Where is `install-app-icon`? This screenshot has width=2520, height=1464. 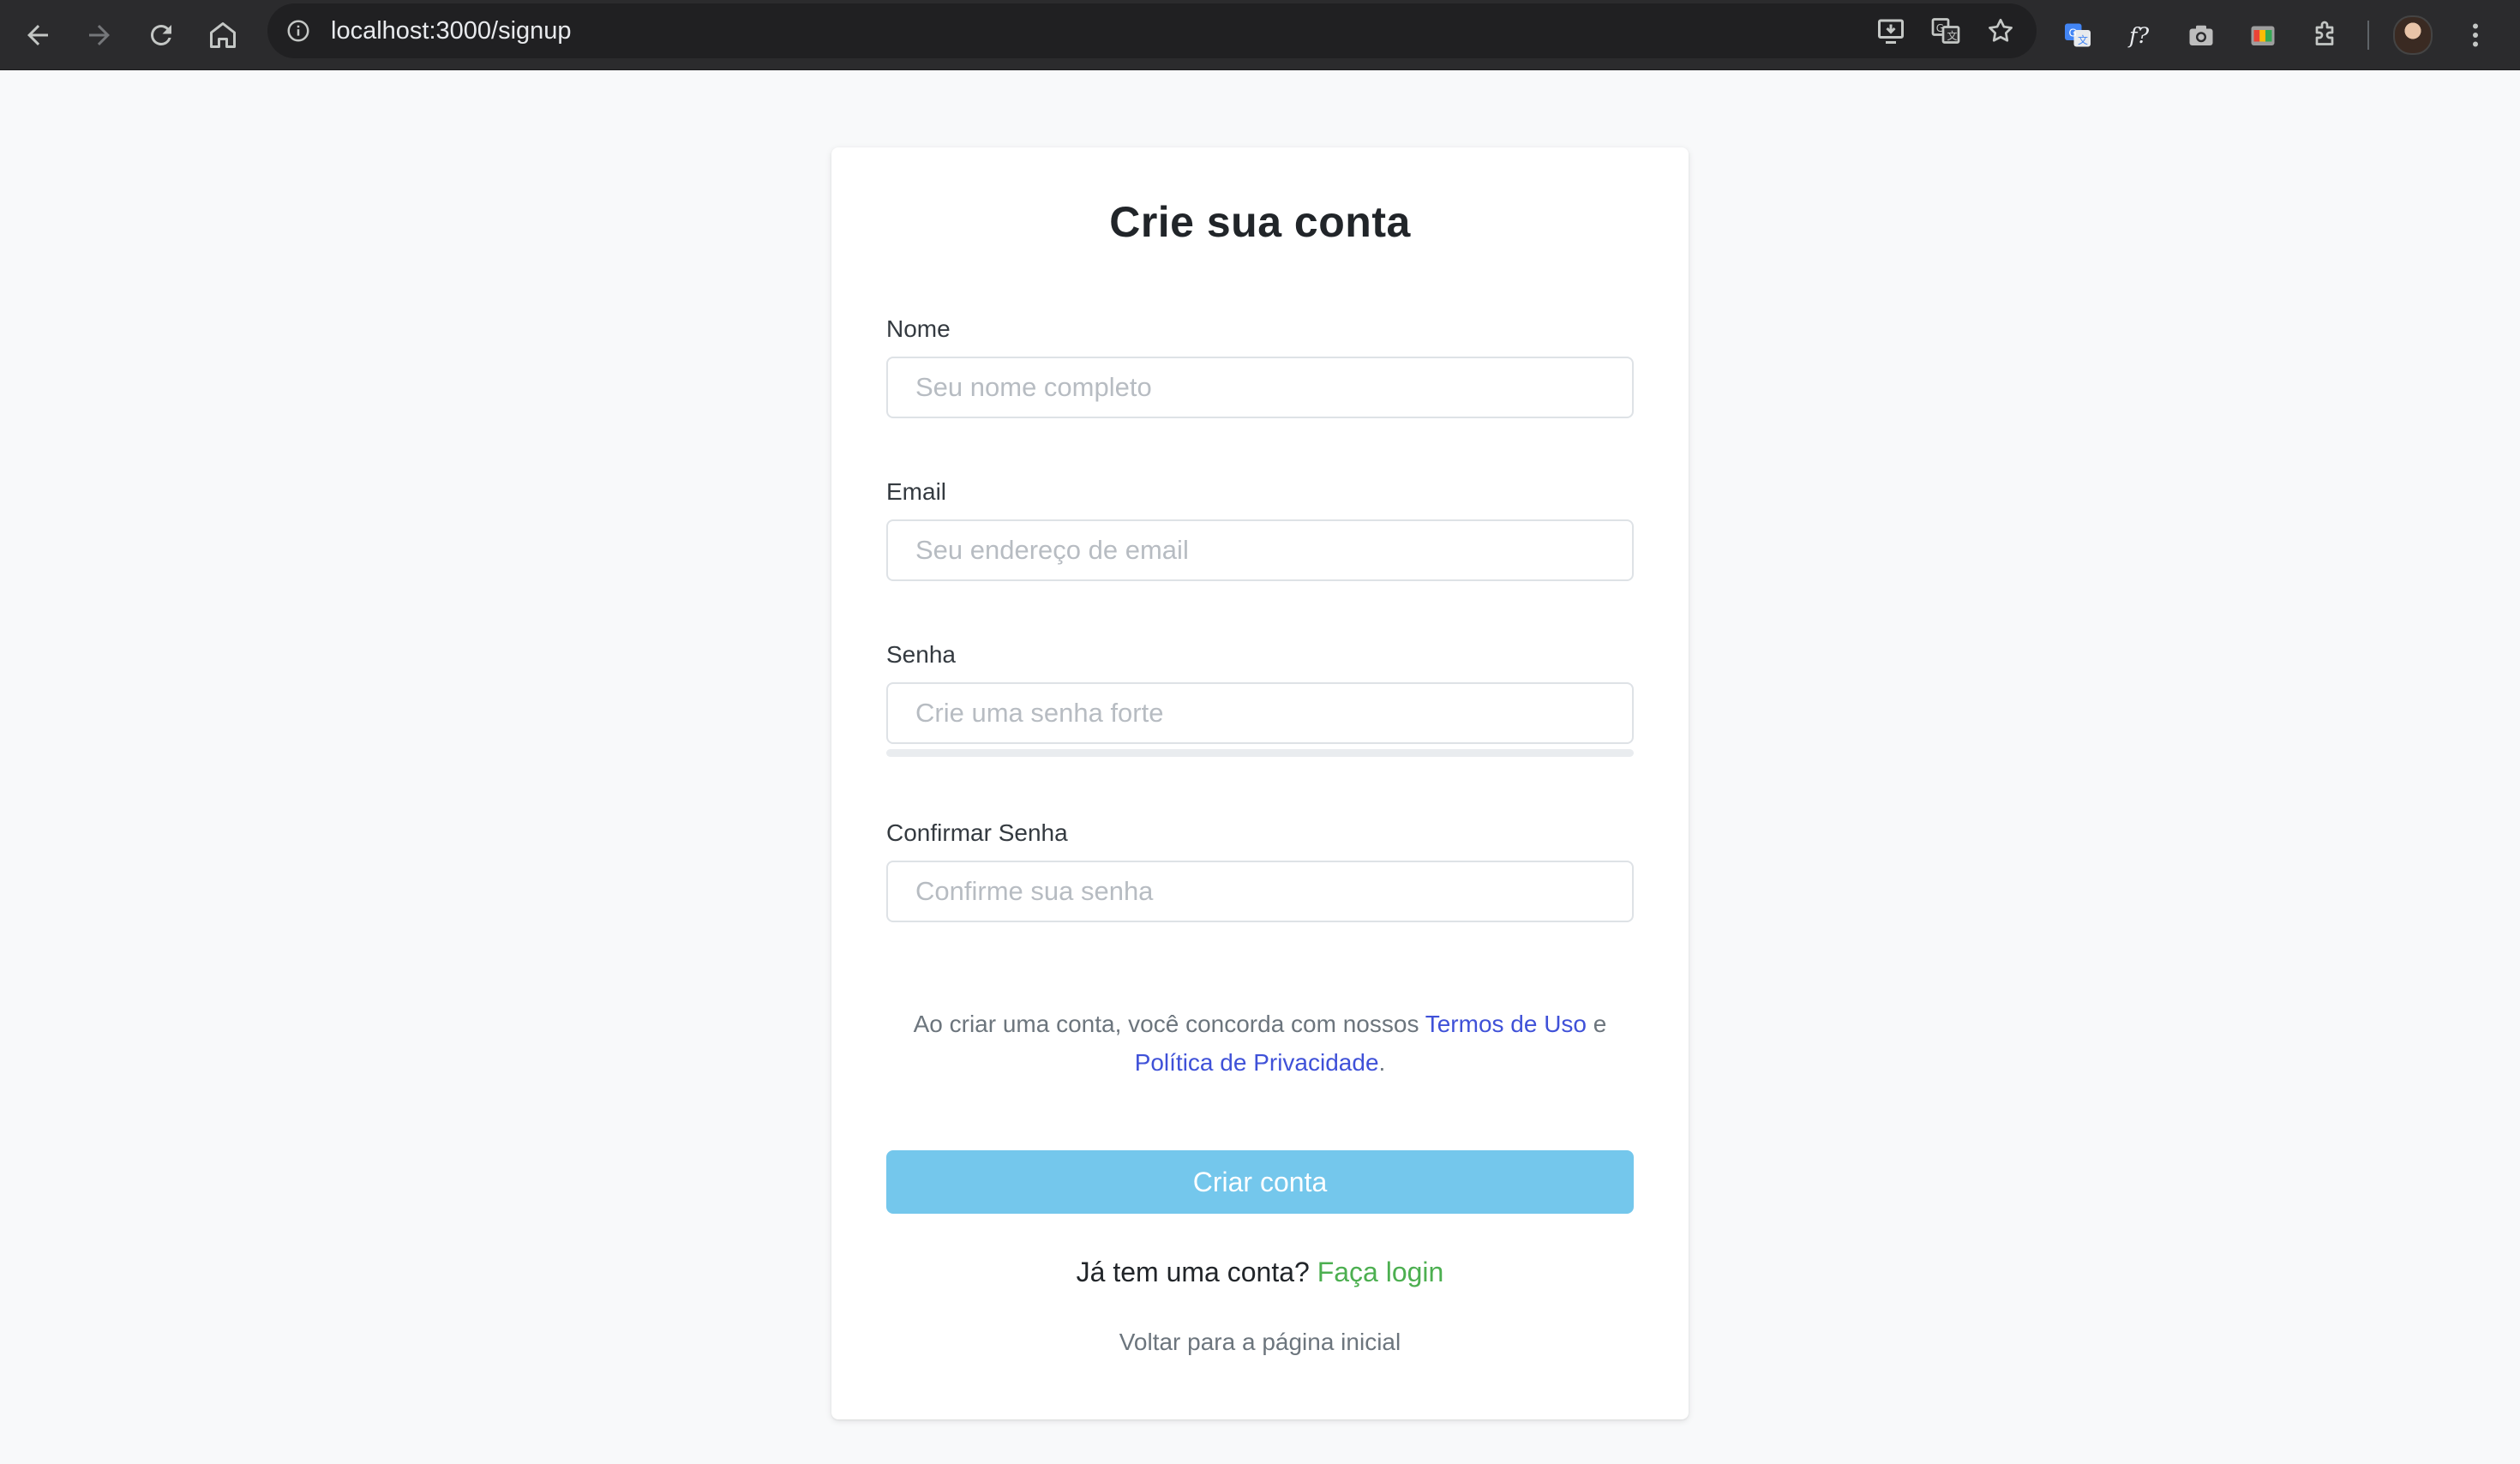
install-app-icon is located at coordinates (1891, 31).